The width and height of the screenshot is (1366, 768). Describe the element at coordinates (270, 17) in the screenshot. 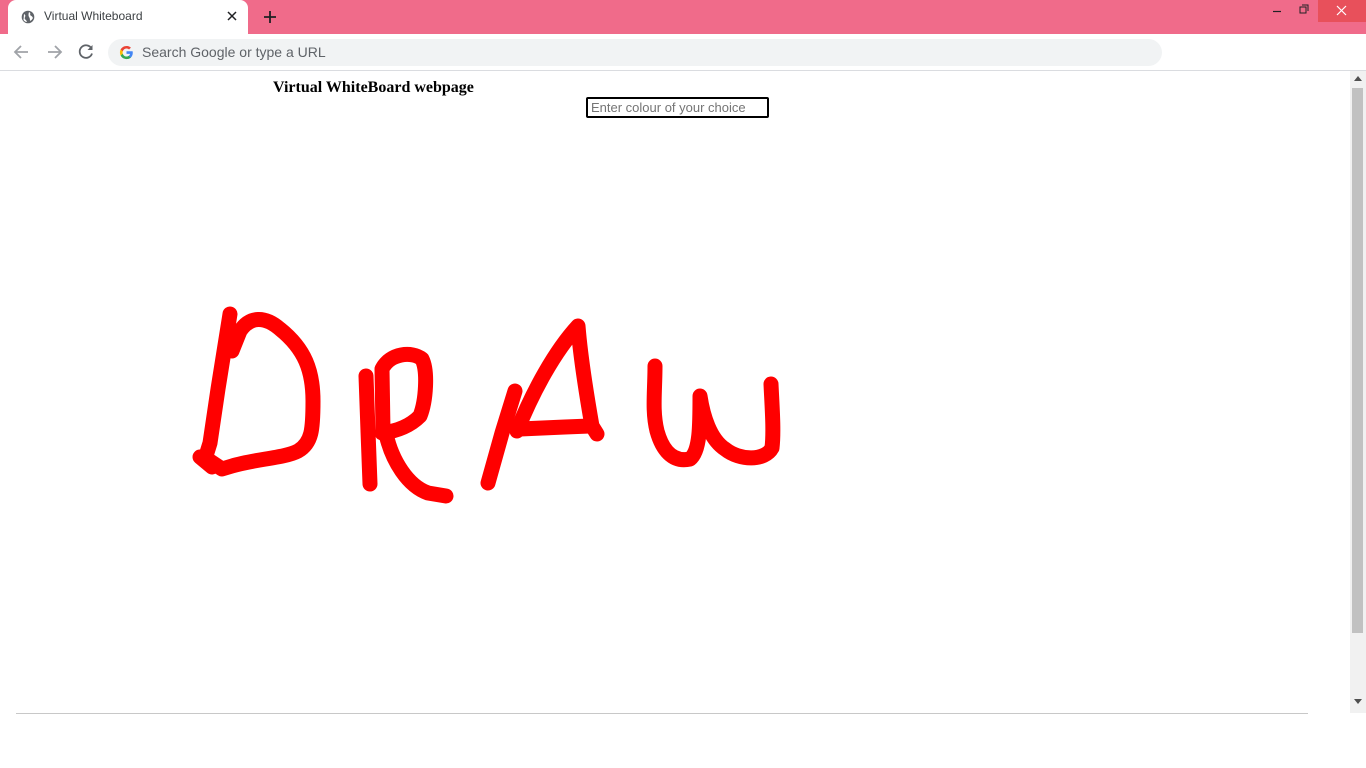

I see `plus-icon` at that location.